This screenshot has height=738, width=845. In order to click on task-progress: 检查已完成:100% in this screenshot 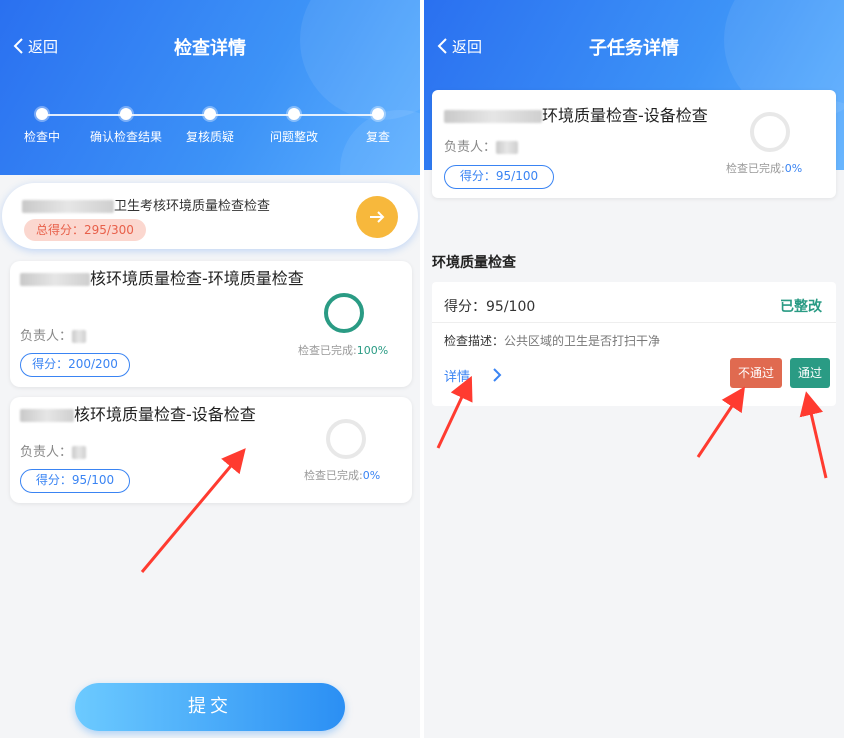, I will do `click(343, 350)`.